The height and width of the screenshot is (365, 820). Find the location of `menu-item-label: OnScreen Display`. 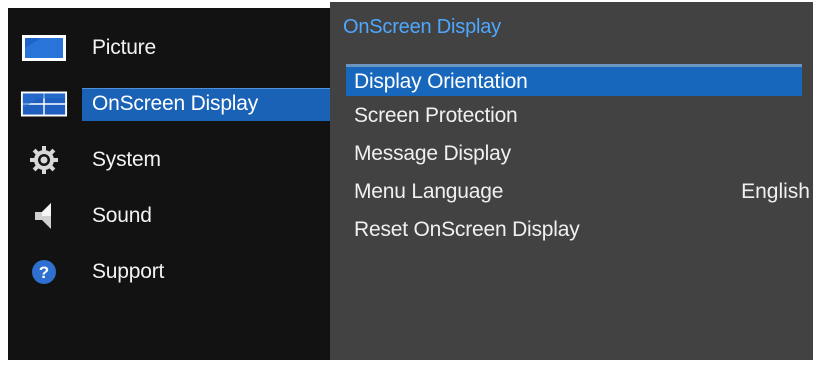

menu-item-label: OnScreen Display is located at coordinates (175, 103).